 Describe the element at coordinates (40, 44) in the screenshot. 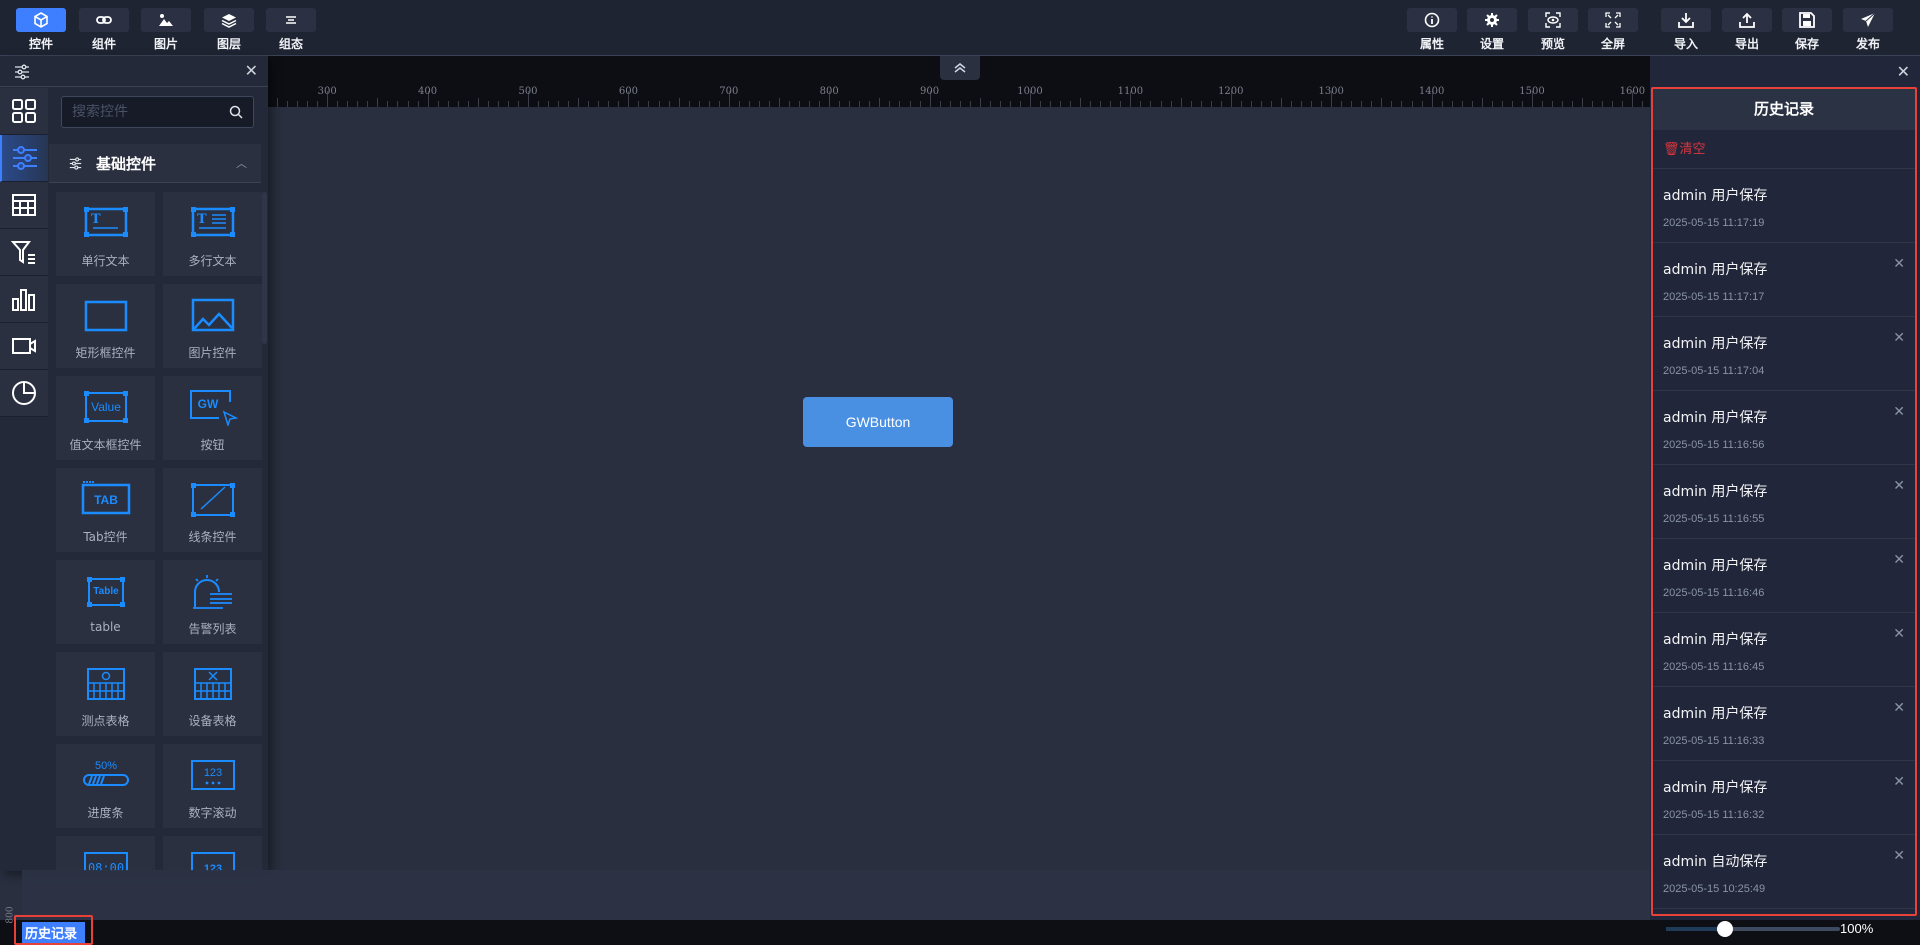

I see `button-label: 控件` at that location.